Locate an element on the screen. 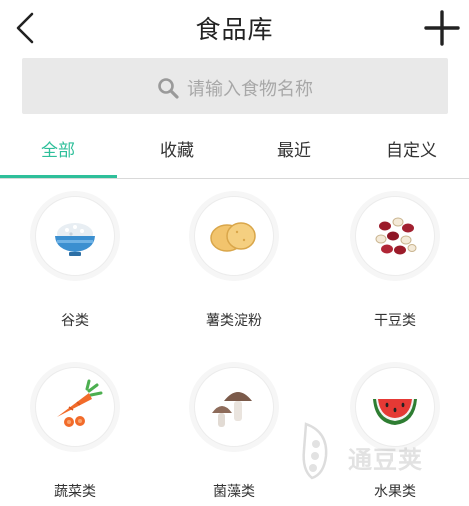  search-bar: 请输入食物名称 is located at coordinates (235, 86).